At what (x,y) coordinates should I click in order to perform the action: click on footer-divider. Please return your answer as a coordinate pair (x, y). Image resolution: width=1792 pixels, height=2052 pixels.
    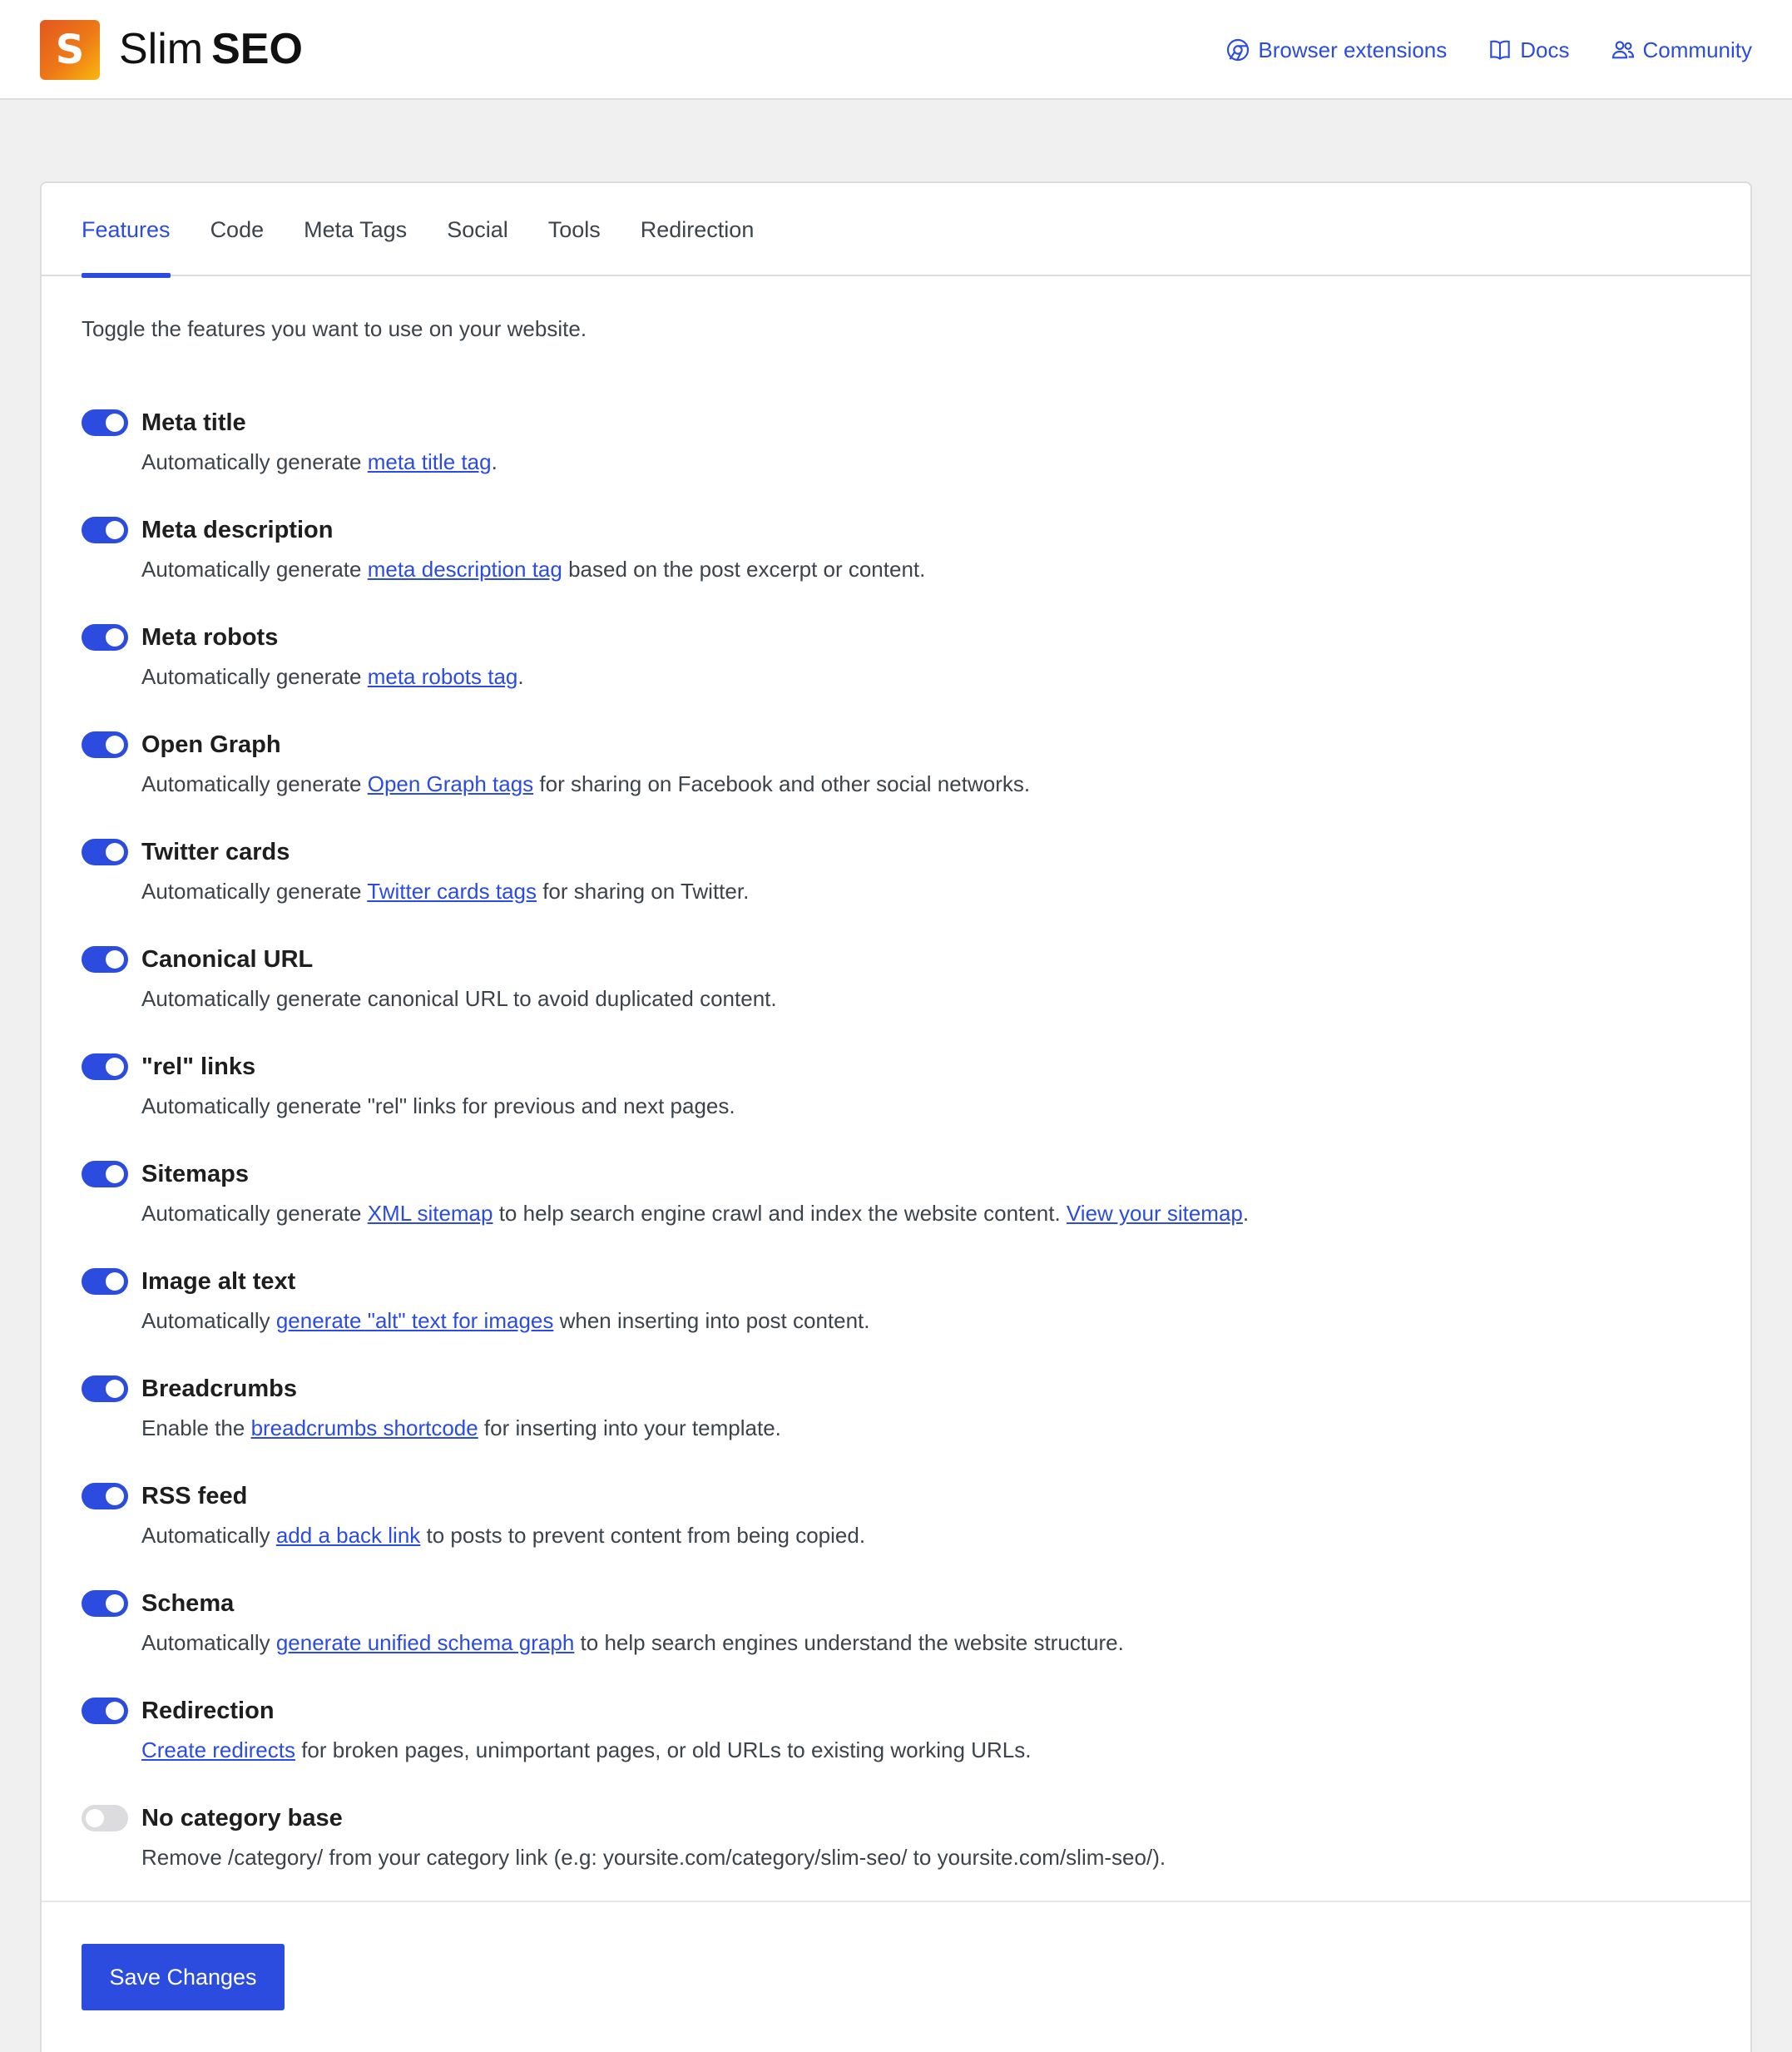
    Looking at the image, I should click on (896, 1901).